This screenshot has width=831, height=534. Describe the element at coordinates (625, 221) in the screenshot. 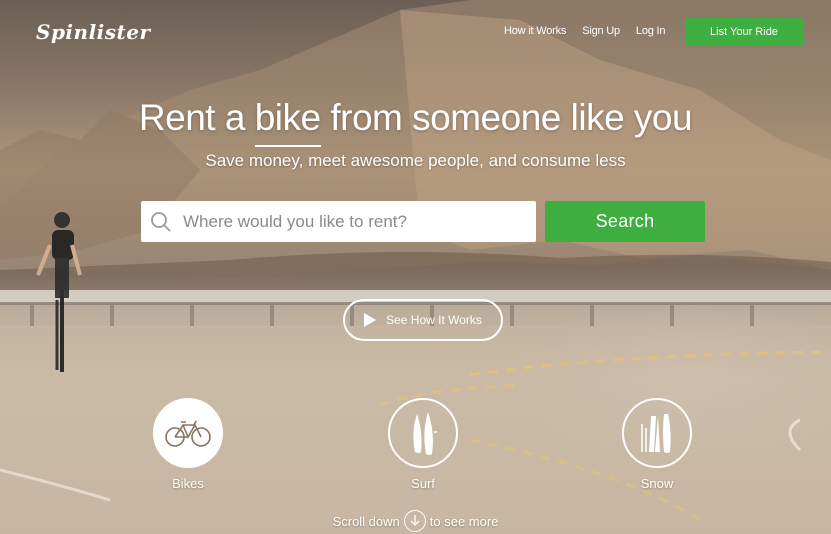

I see `search-button: Search` at that location.